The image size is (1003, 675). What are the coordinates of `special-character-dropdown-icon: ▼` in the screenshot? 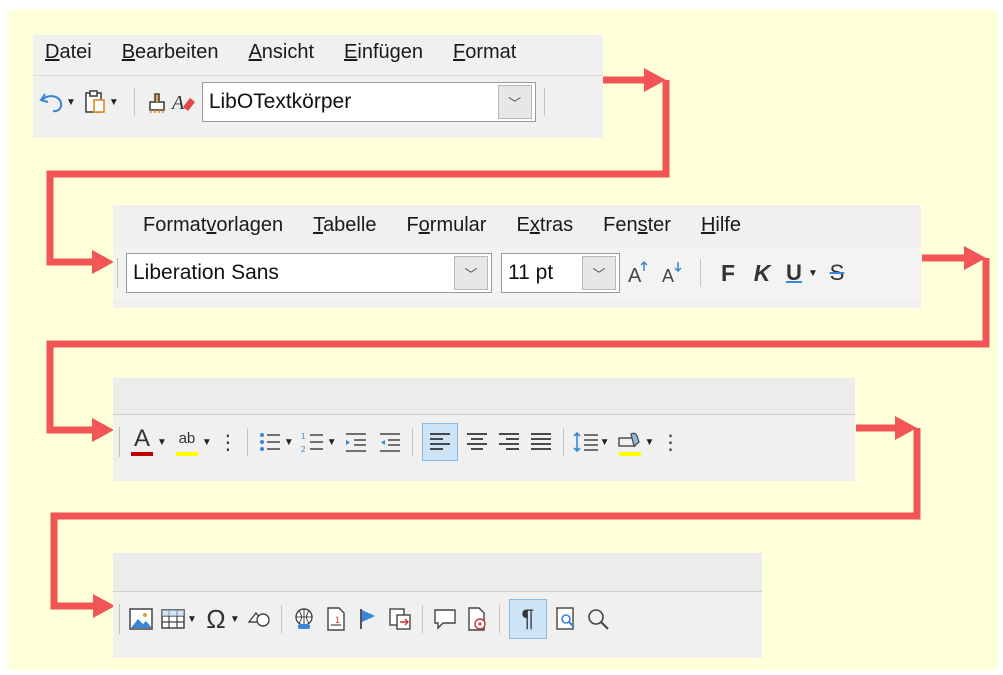 It's located at (235, 619).